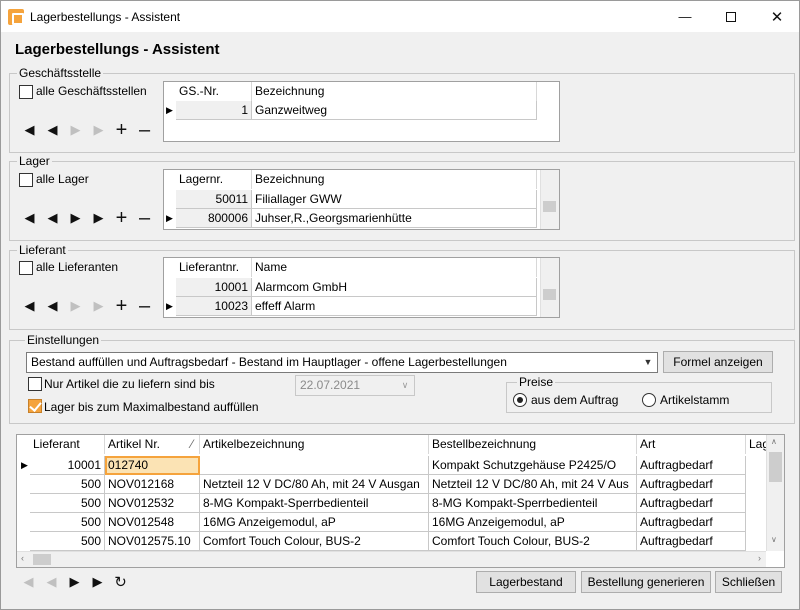 The height and width of the screenshot is (610, 800). Describe the element at coordinates (35, 384) in the screenshot. I see `nur-artikel-checkbox` at that location.